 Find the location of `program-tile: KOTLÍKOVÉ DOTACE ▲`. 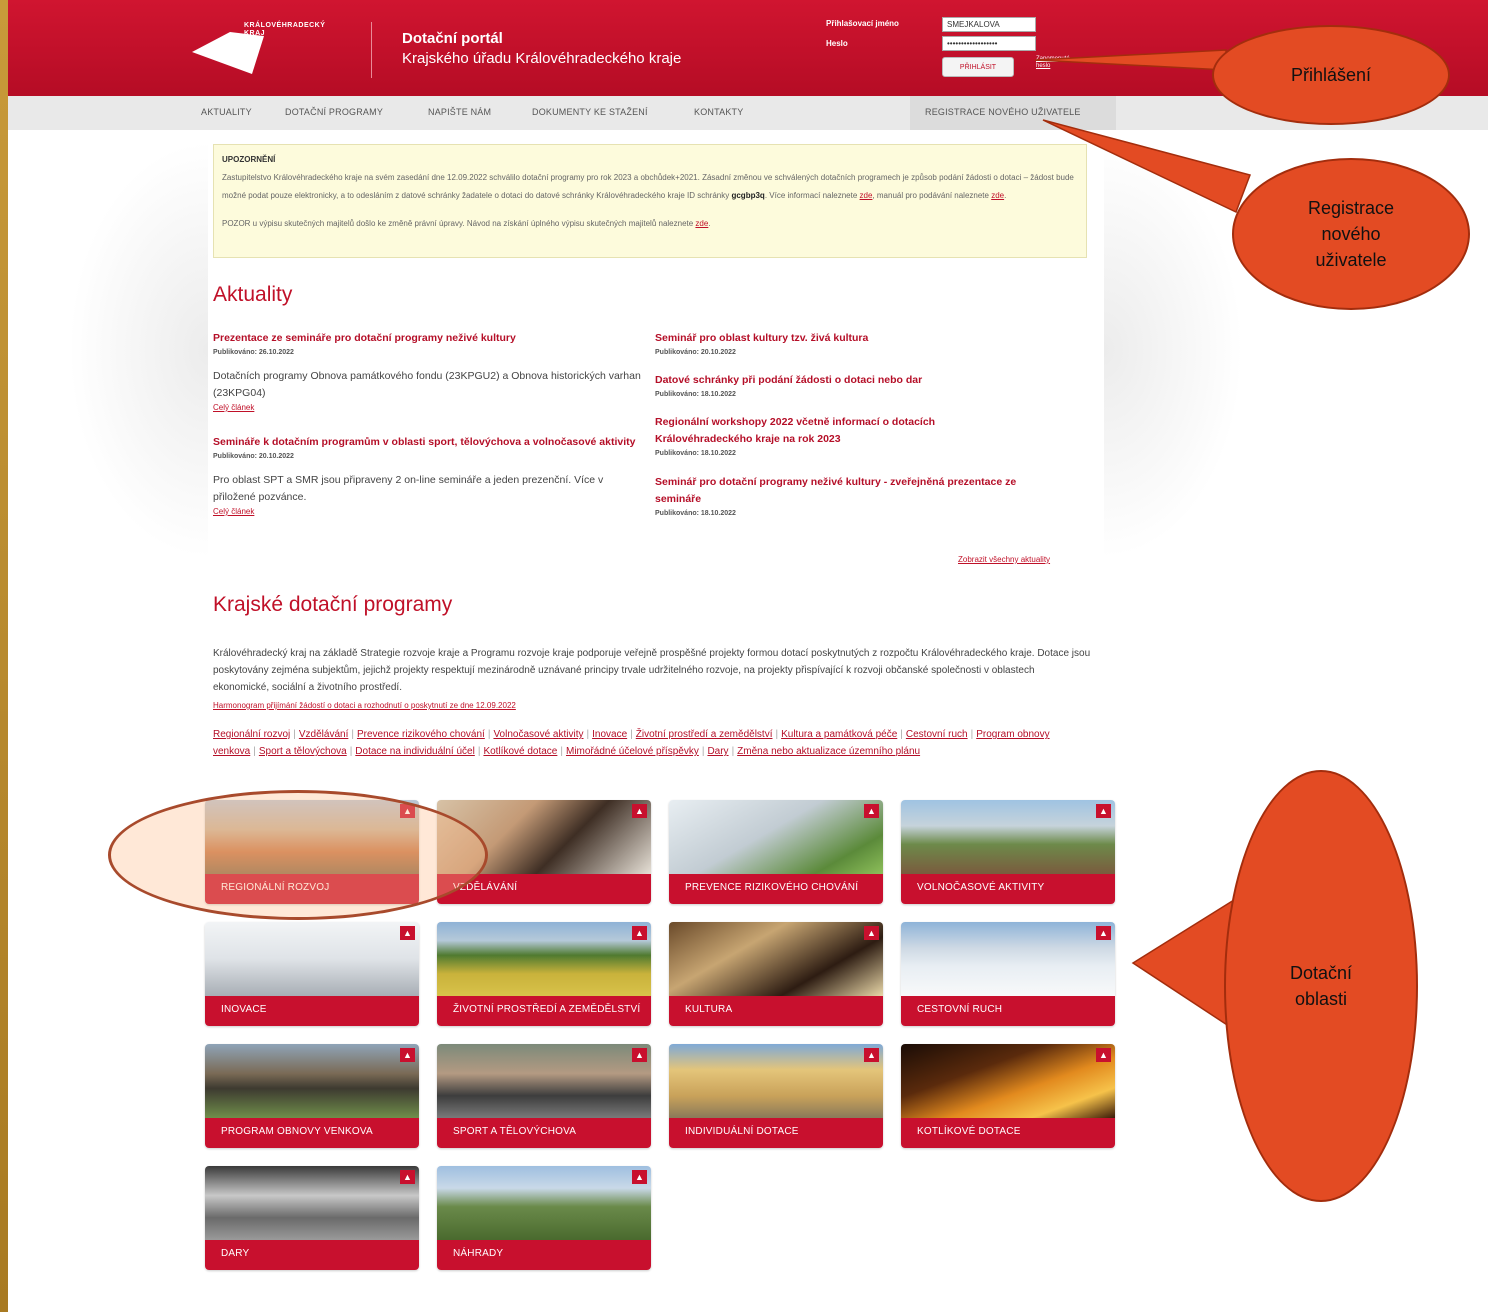

program-tile: KOTLÍKOVÉ DOTACE ▲ is located at coordinates (1008, 1096).